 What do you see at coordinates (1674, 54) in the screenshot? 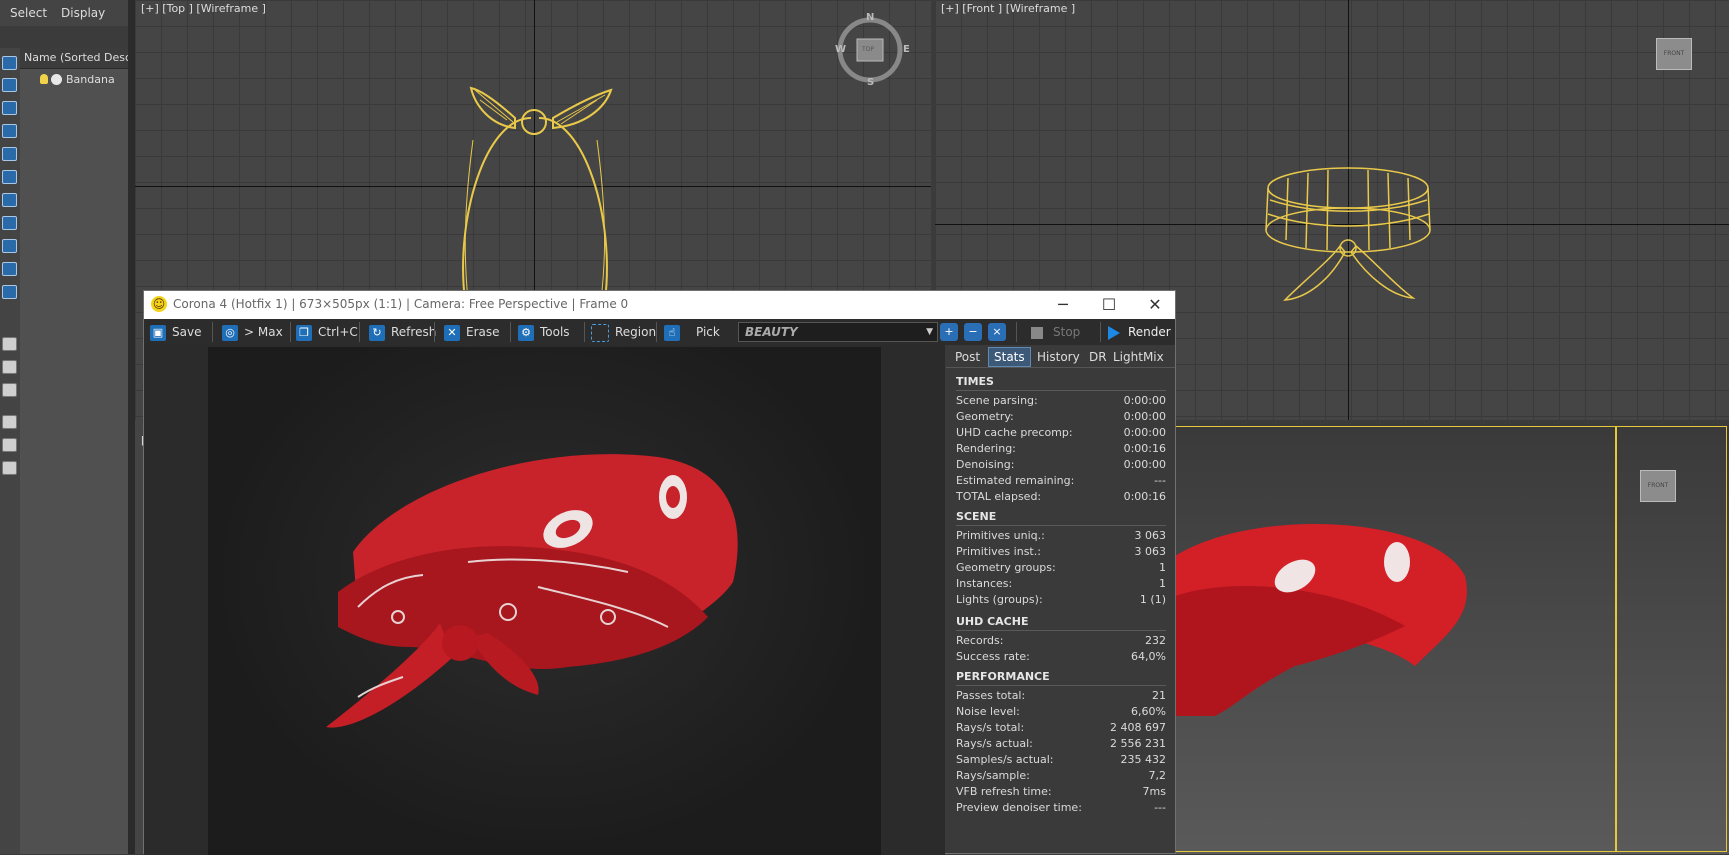
I see `viewcube-front: FRONT` at bounding box center [1674, 54].